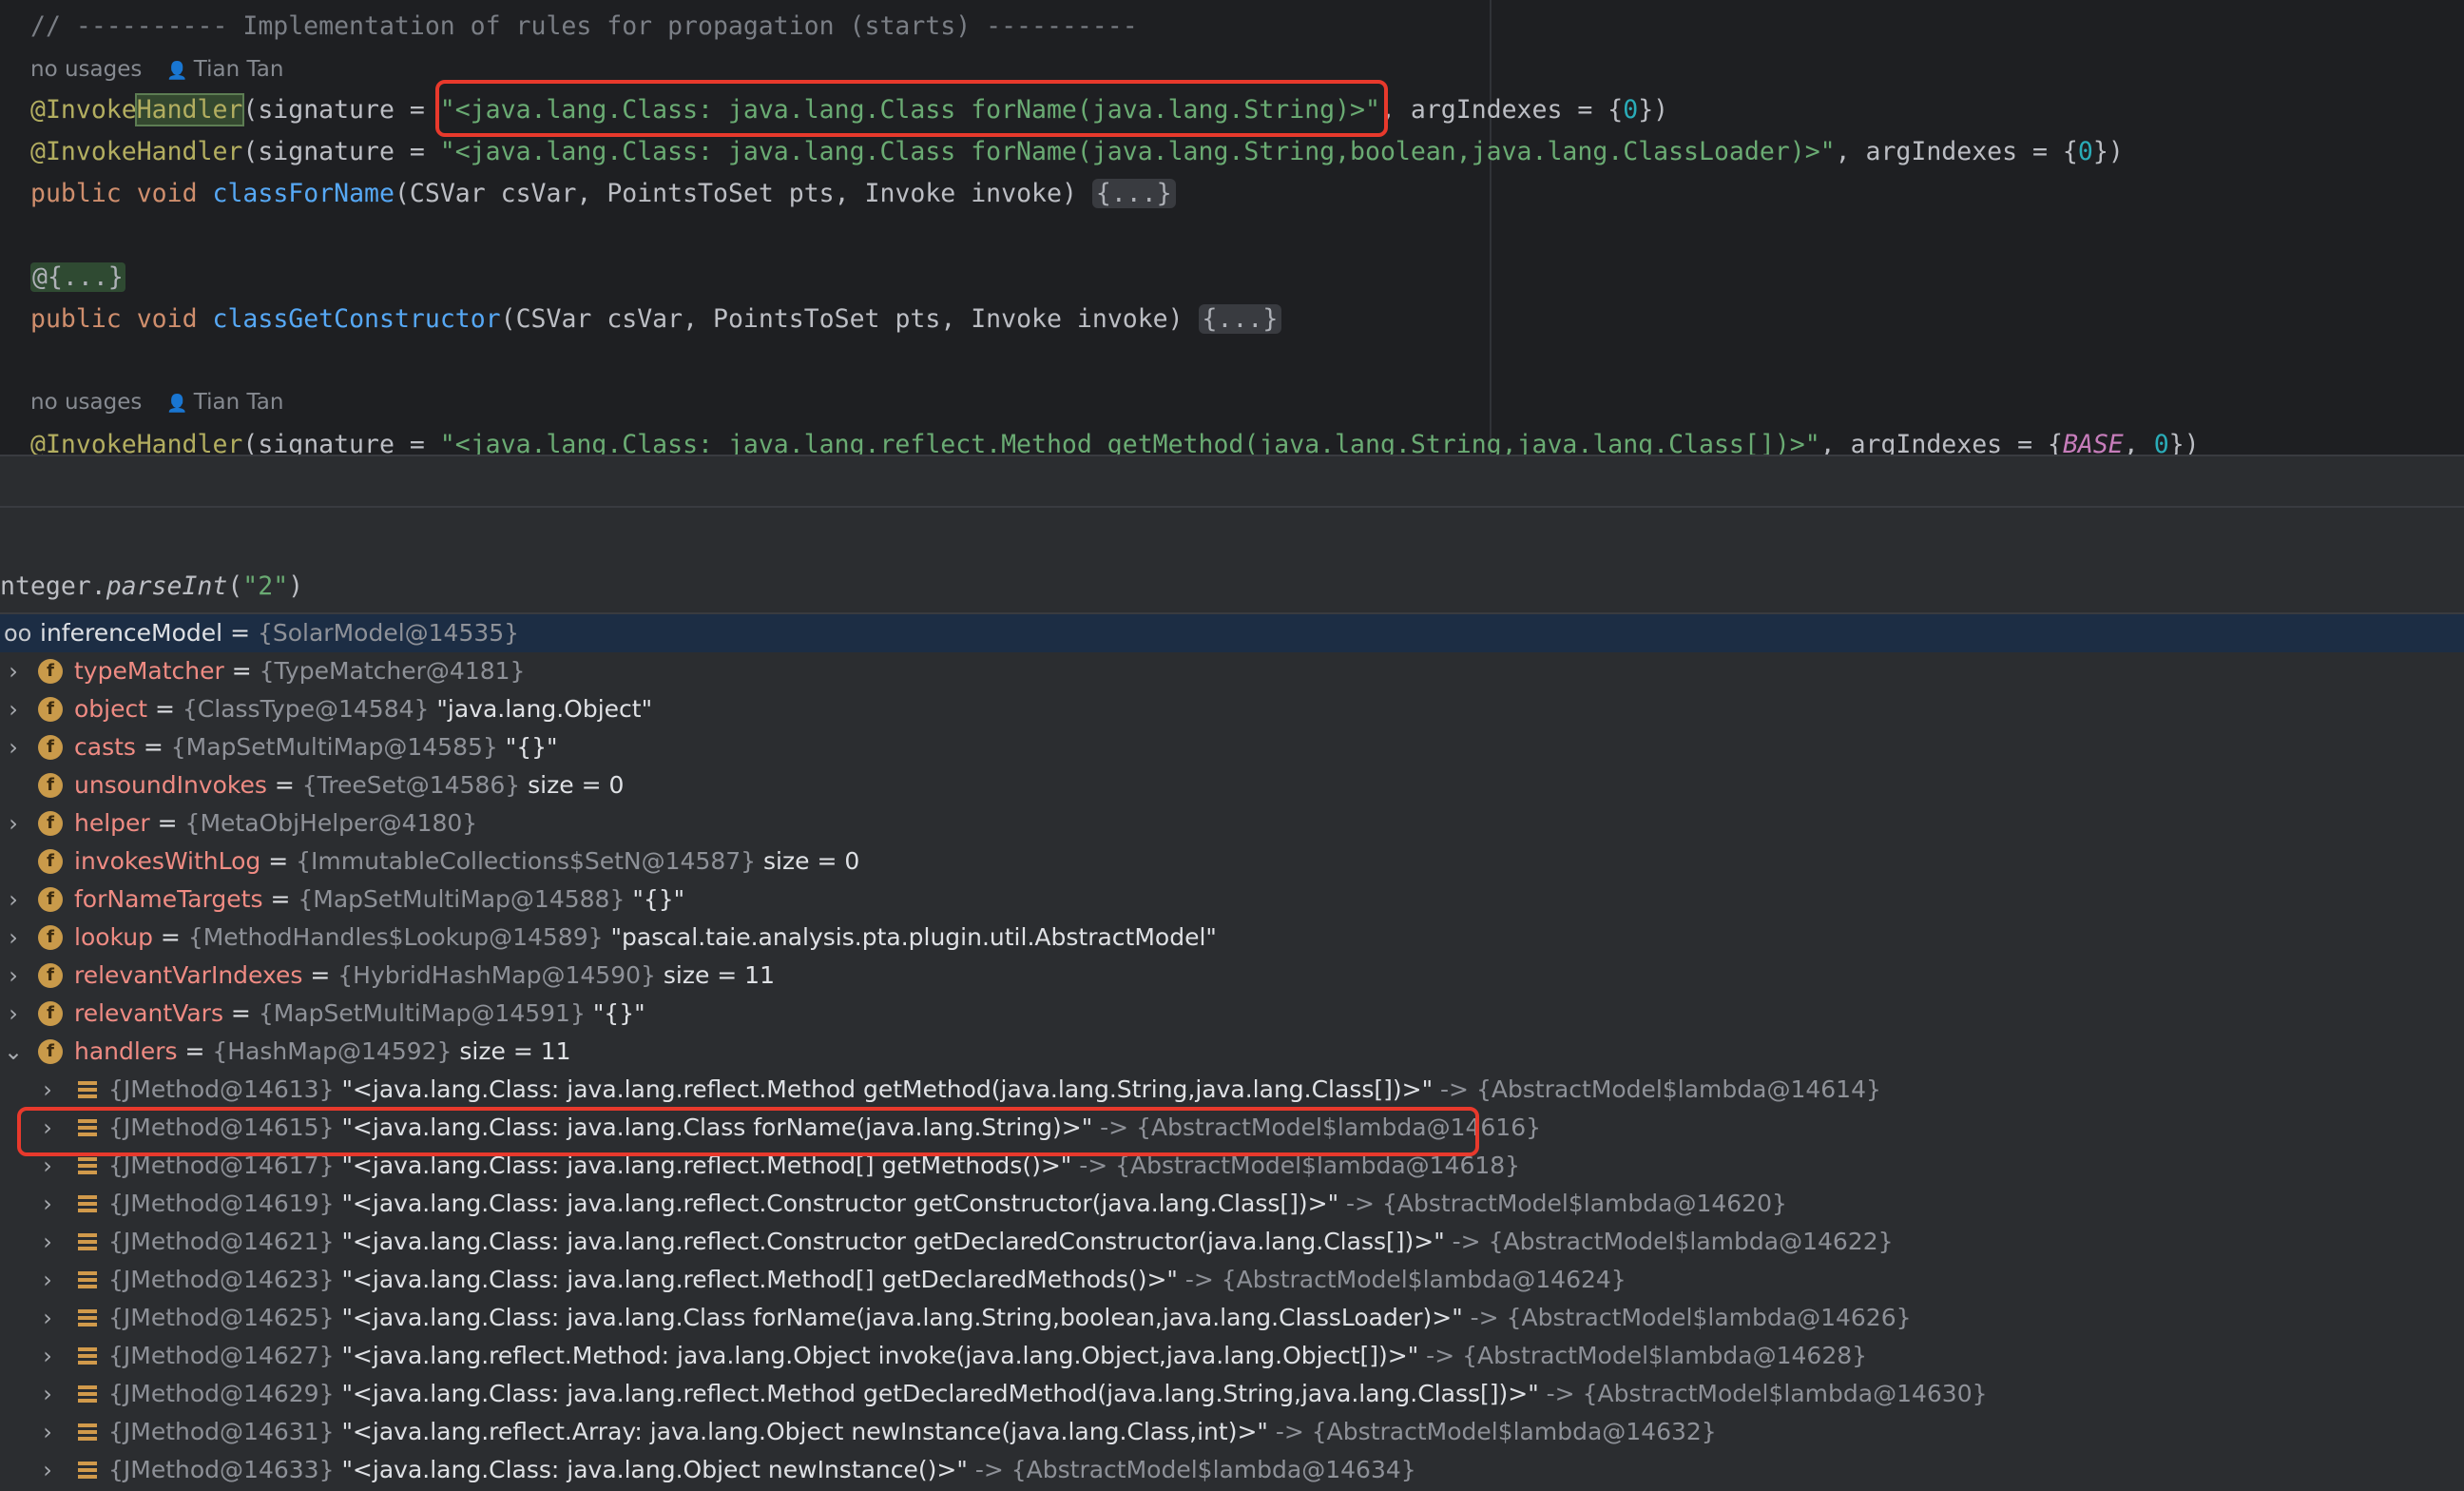 The width and height of the screenshot is (2464, 1491). Describe the element at coordinates (1232, 671) in the screenshot. I see `tree-field-row: › f typeMatcher = {TypeMatcher@4181}` at that location.